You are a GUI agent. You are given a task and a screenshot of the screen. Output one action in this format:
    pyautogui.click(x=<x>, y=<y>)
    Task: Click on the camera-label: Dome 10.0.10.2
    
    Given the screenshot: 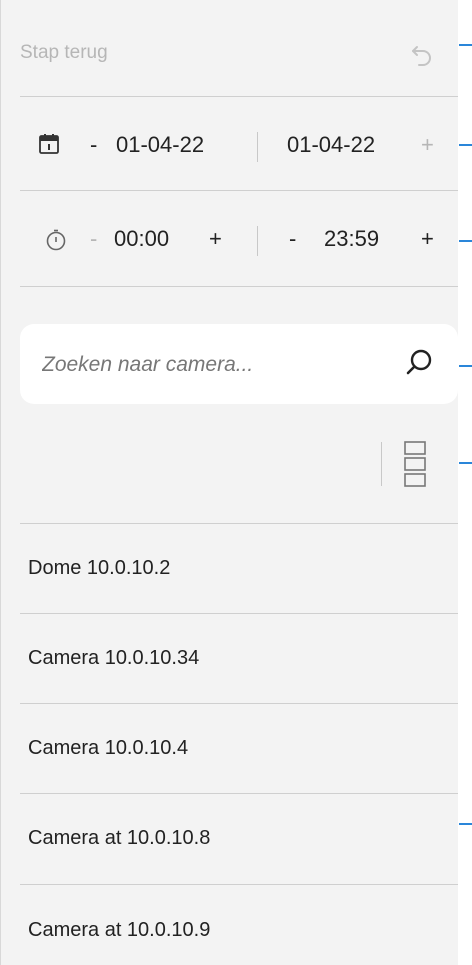 What is the action you would take?
    pyautogui.click(x=99, y=568)
    